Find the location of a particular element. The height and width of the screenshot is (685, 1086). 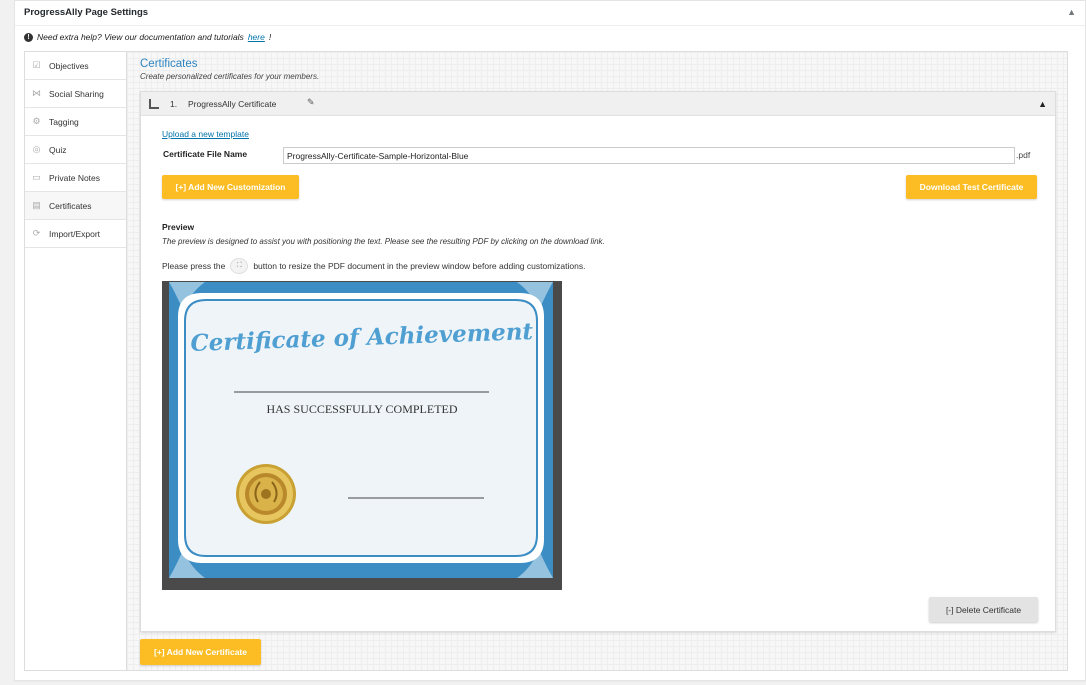

page-title: Certificates is located at coordinates (169, 64).